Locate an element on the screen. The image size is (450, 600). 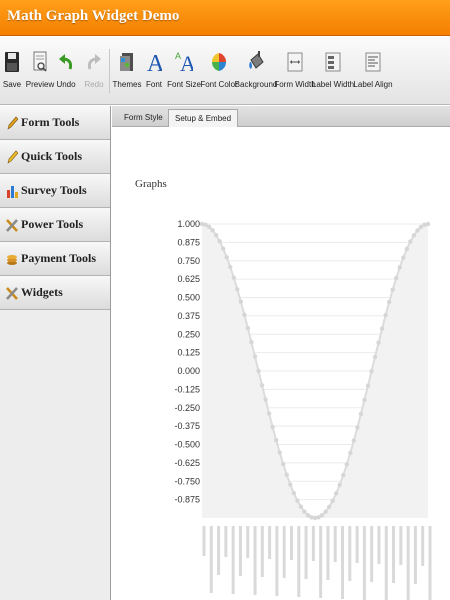
background-button: Background is located at coordinates (256, 73).